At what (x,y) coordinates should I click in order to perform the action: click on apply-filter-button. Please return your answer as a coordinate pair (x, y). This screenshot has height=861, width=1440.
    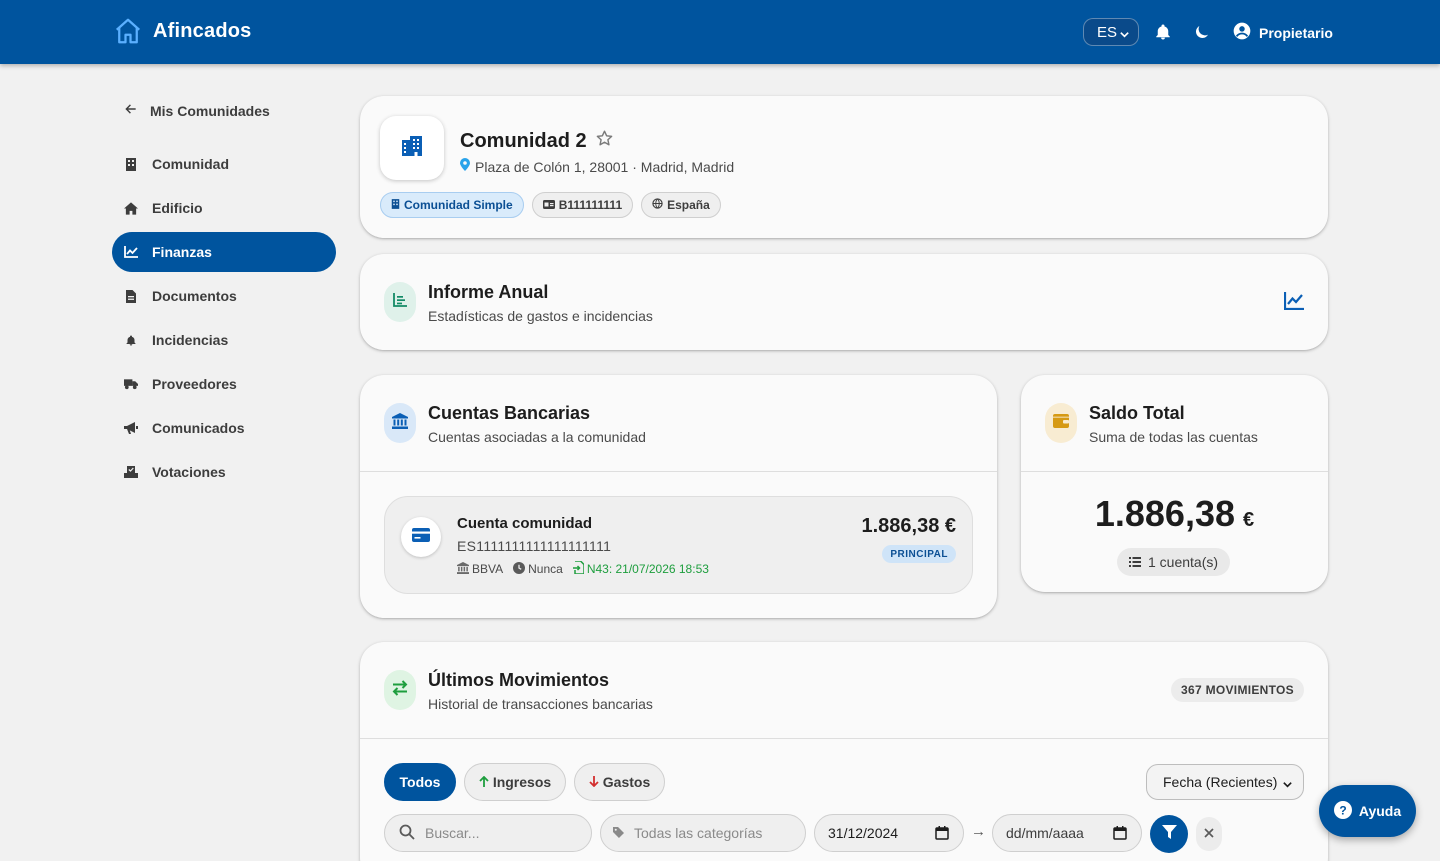
    Looking at the image, I should click on (1169, 834).